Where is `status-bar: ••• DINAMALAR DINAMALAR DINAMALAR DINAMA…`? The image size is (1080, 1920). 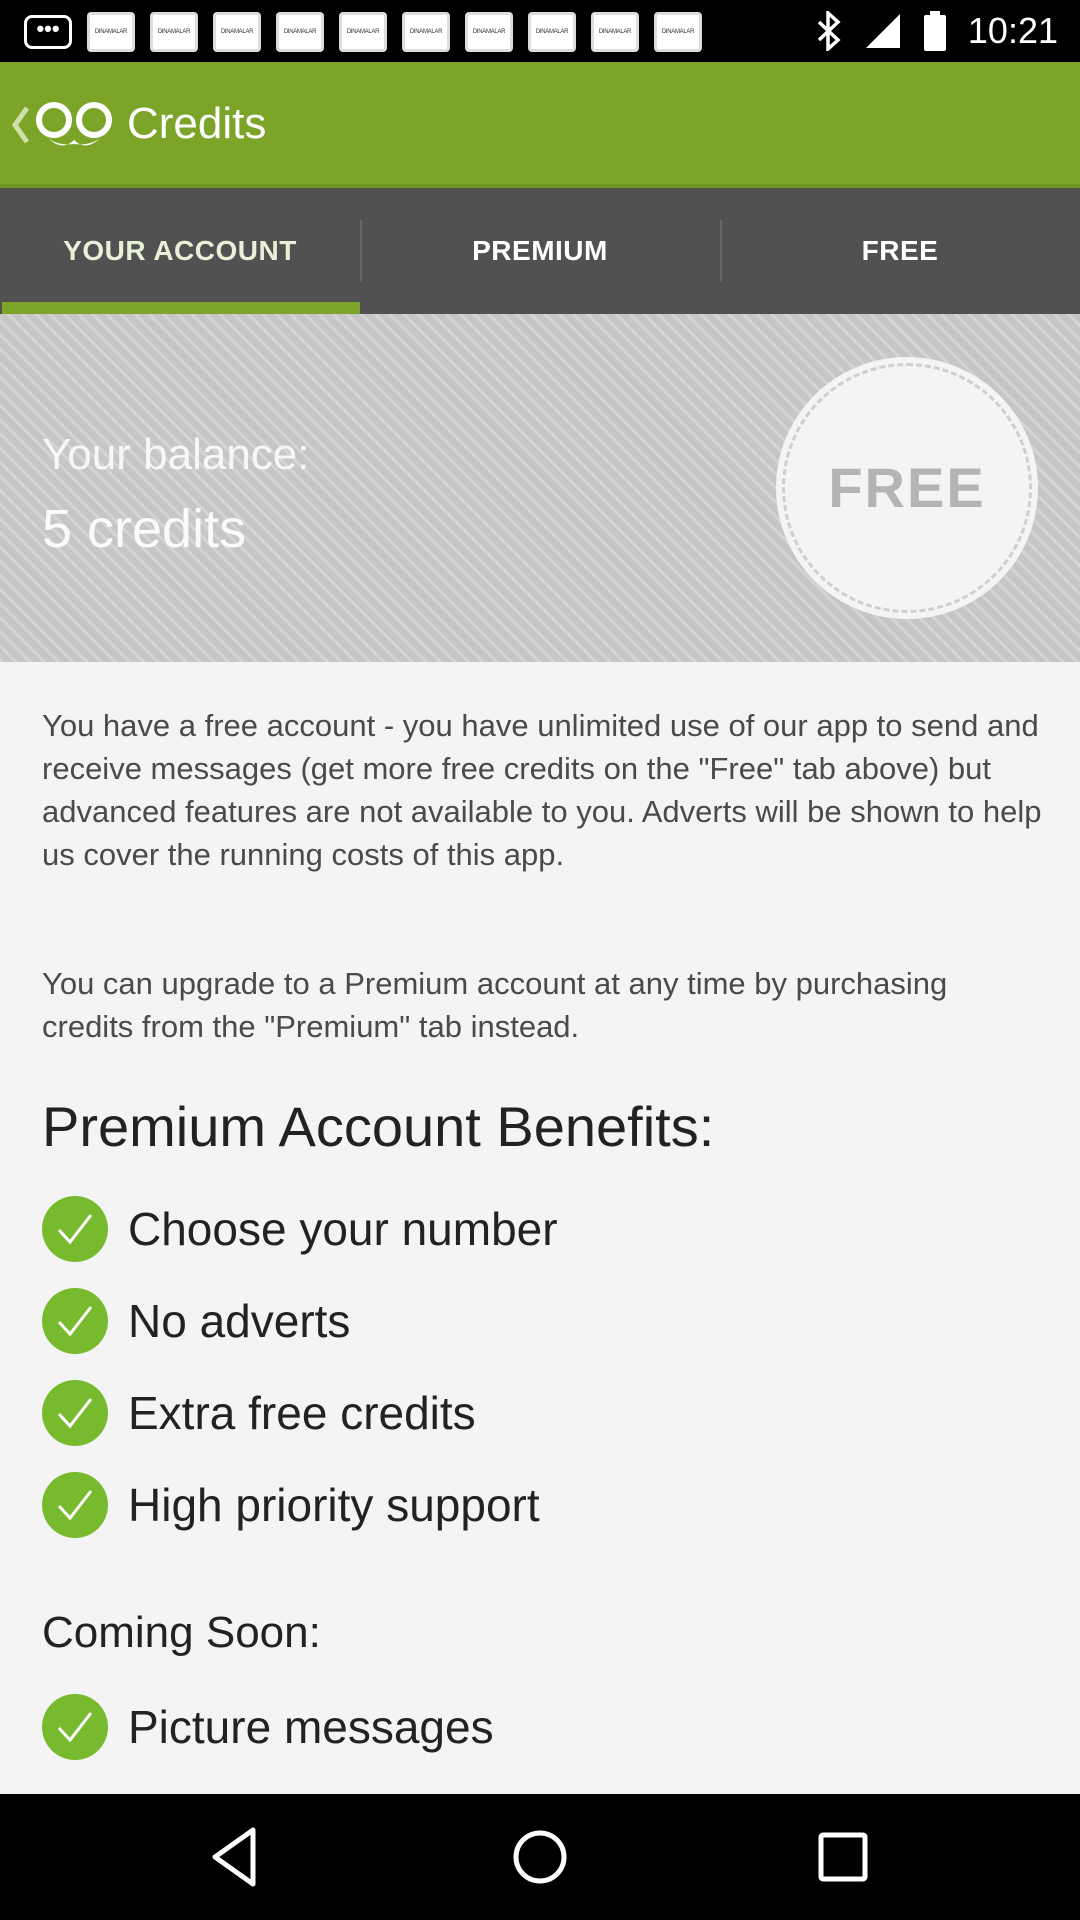 status-bar: ••• DINAMALAR DINAMALAR DINAMALAR DINAMA… is located at coordinates (540, 31).